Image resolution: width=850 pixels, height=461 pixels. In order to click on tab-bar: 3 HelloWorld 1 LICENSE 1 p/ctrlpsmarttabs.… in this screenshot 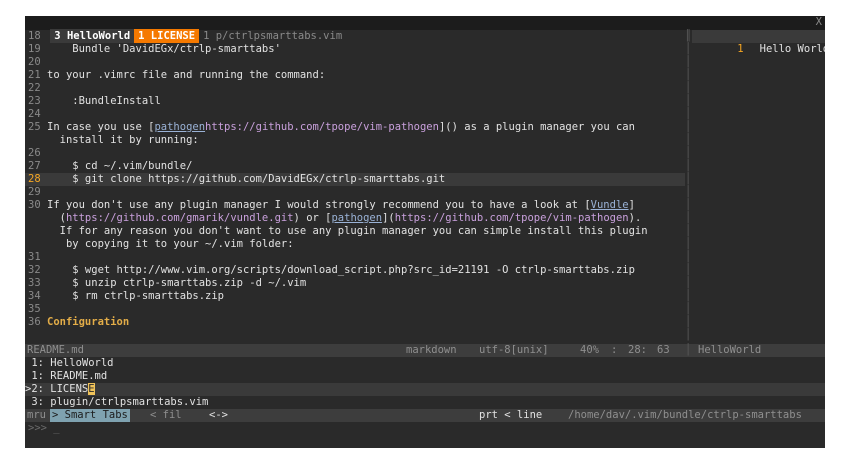, I will do `click(425, 29)`.